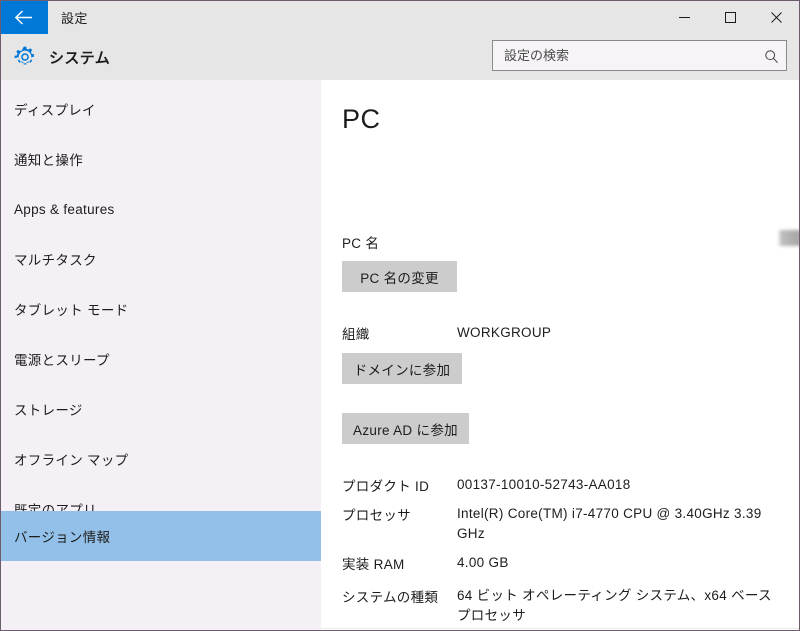 This screenshot has width=800, height=631. What do you see at coordinates (80, 58) in the screenshot?
I see `category-title: システム` at bounding box center [80, 58].